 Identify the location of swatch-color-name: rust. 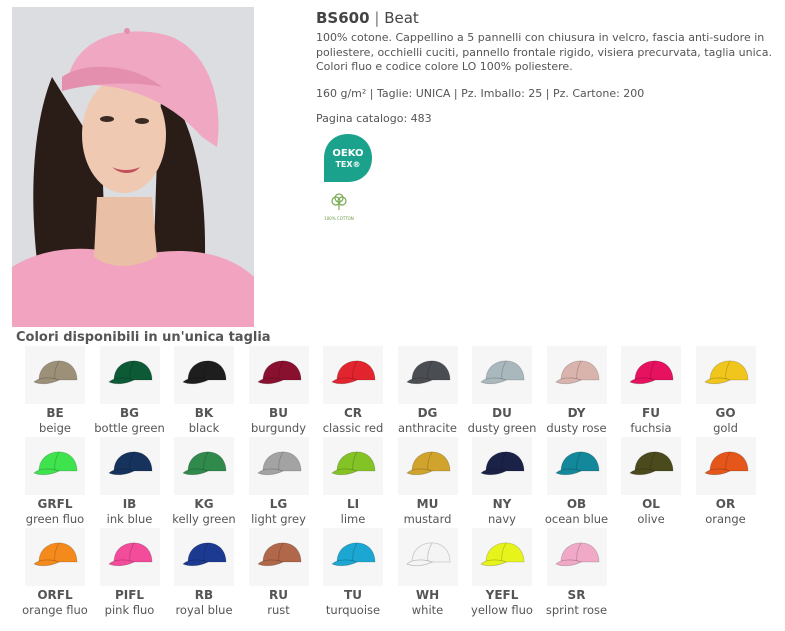
(278, 610).